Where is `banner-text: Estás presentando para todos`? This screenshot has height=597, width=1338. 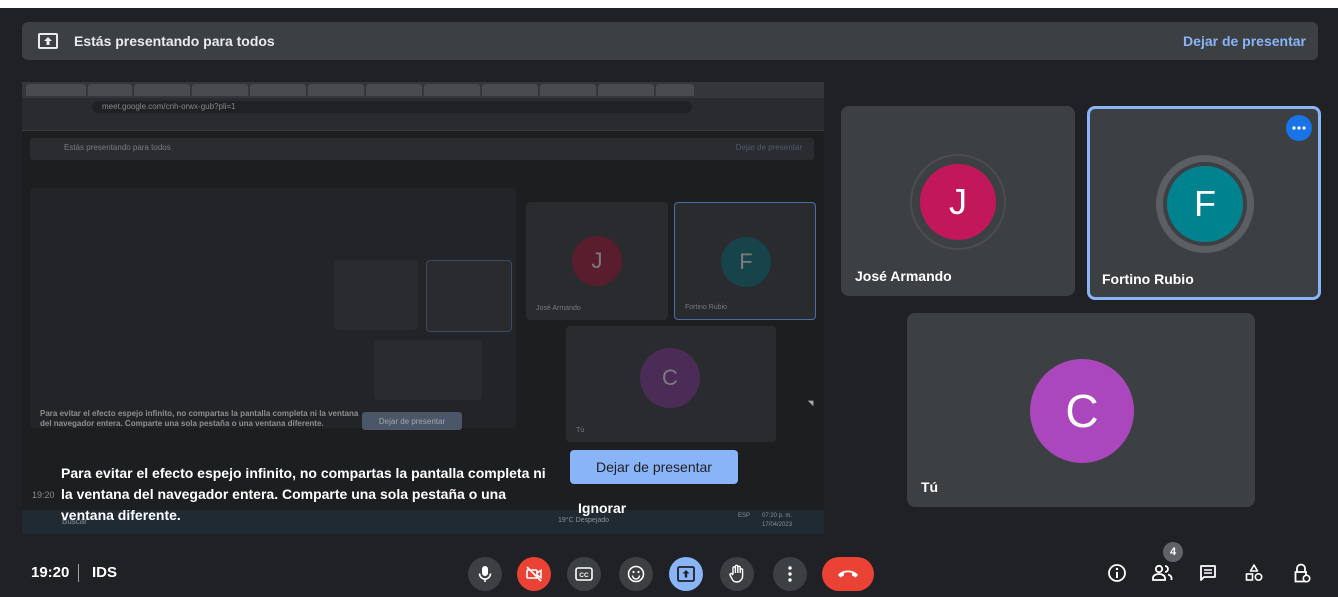 banner-text: Estás presentando para todos is located at coordinates (174, 41).